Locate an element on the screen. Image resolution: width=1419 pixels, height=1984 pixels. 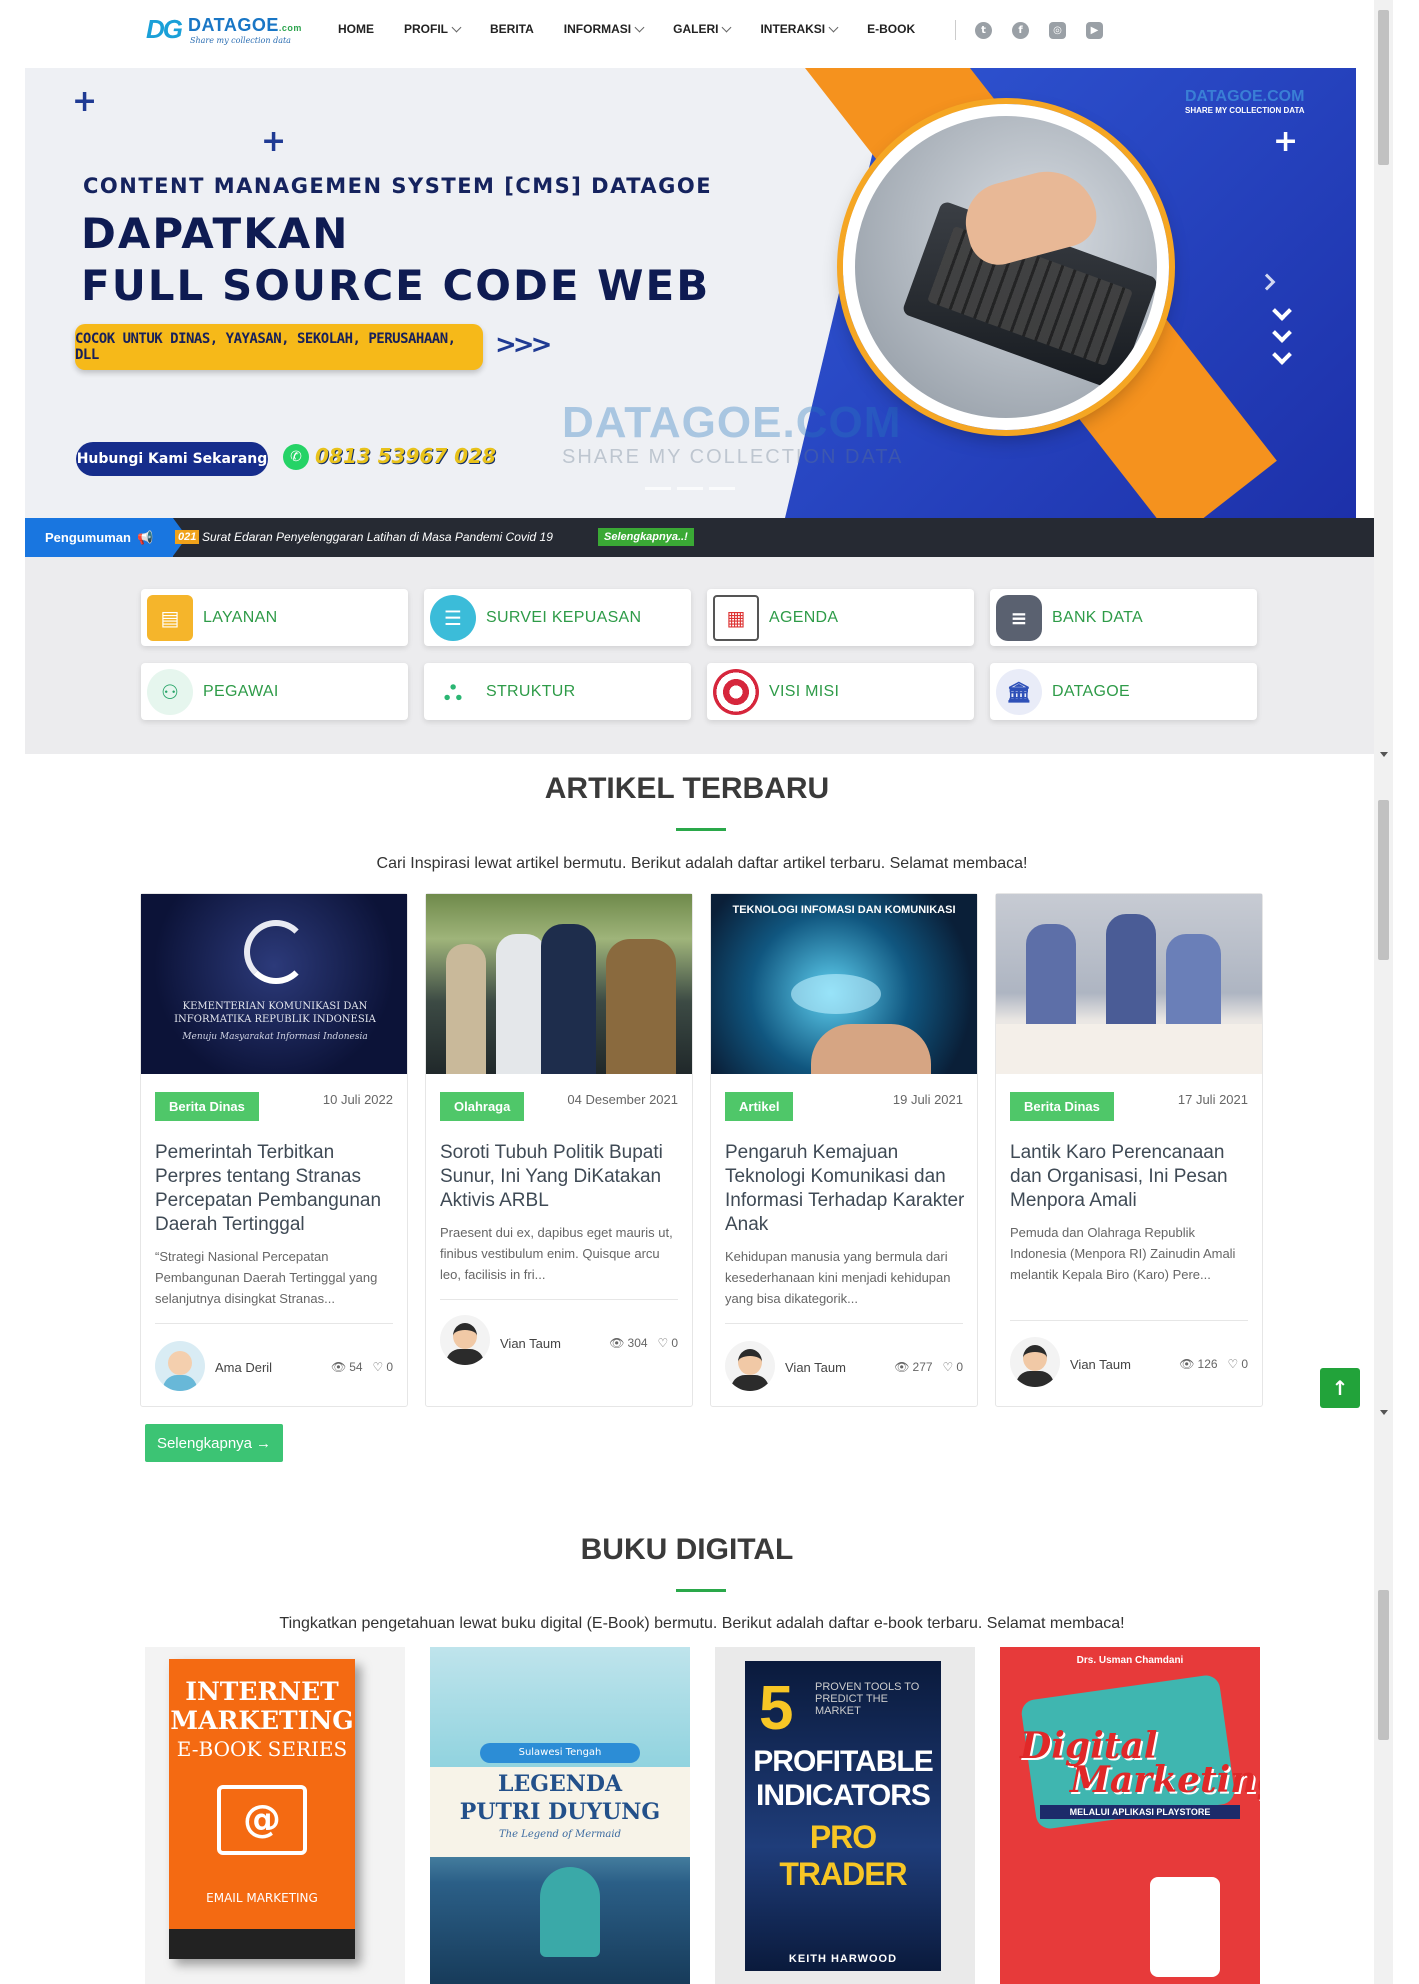
likes-count: 0 is located at coordinates (959, 1367).